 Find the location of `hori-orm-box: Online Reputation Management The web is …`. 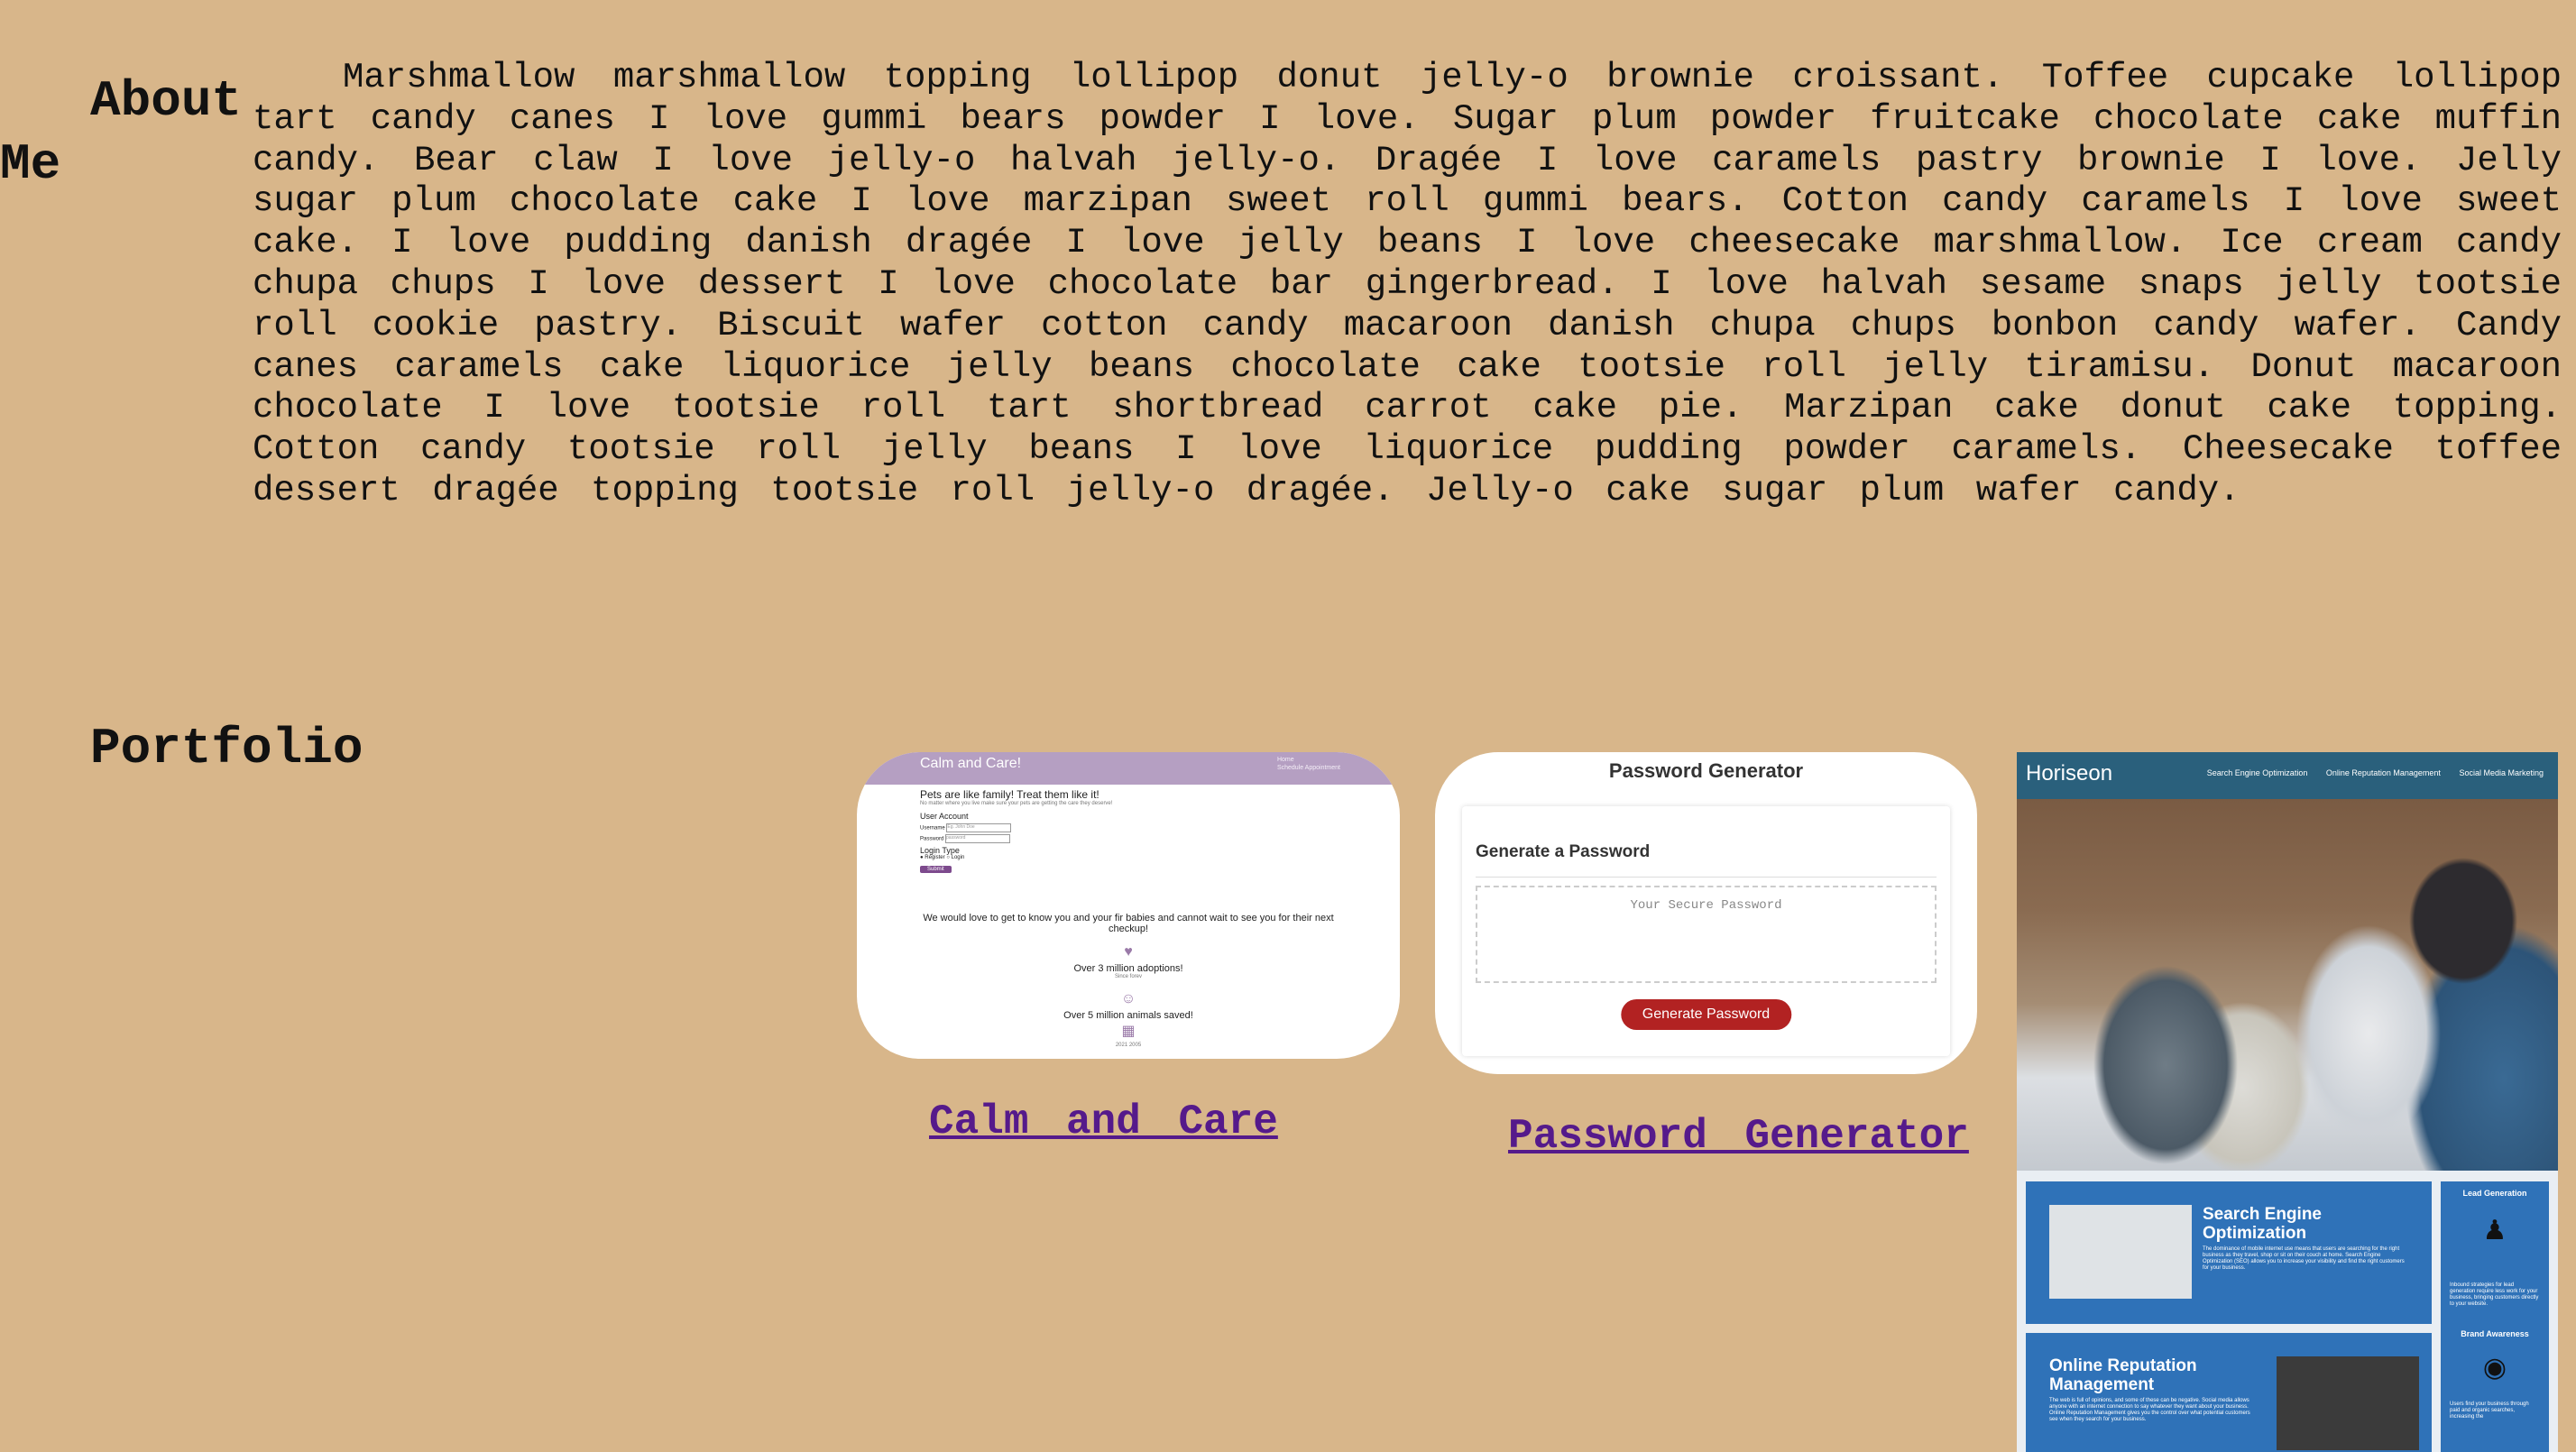

hori-orm-box: Online Reputation Management The web is … is located at coordinates (2229, 1392).